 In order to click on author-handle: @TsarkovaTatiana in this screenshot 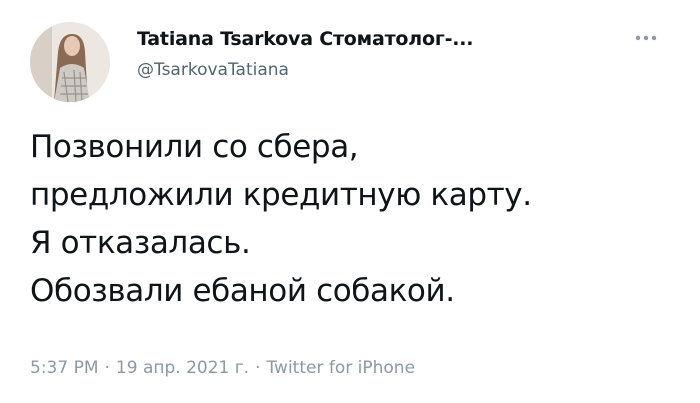, I will do `click(367, 70)`.